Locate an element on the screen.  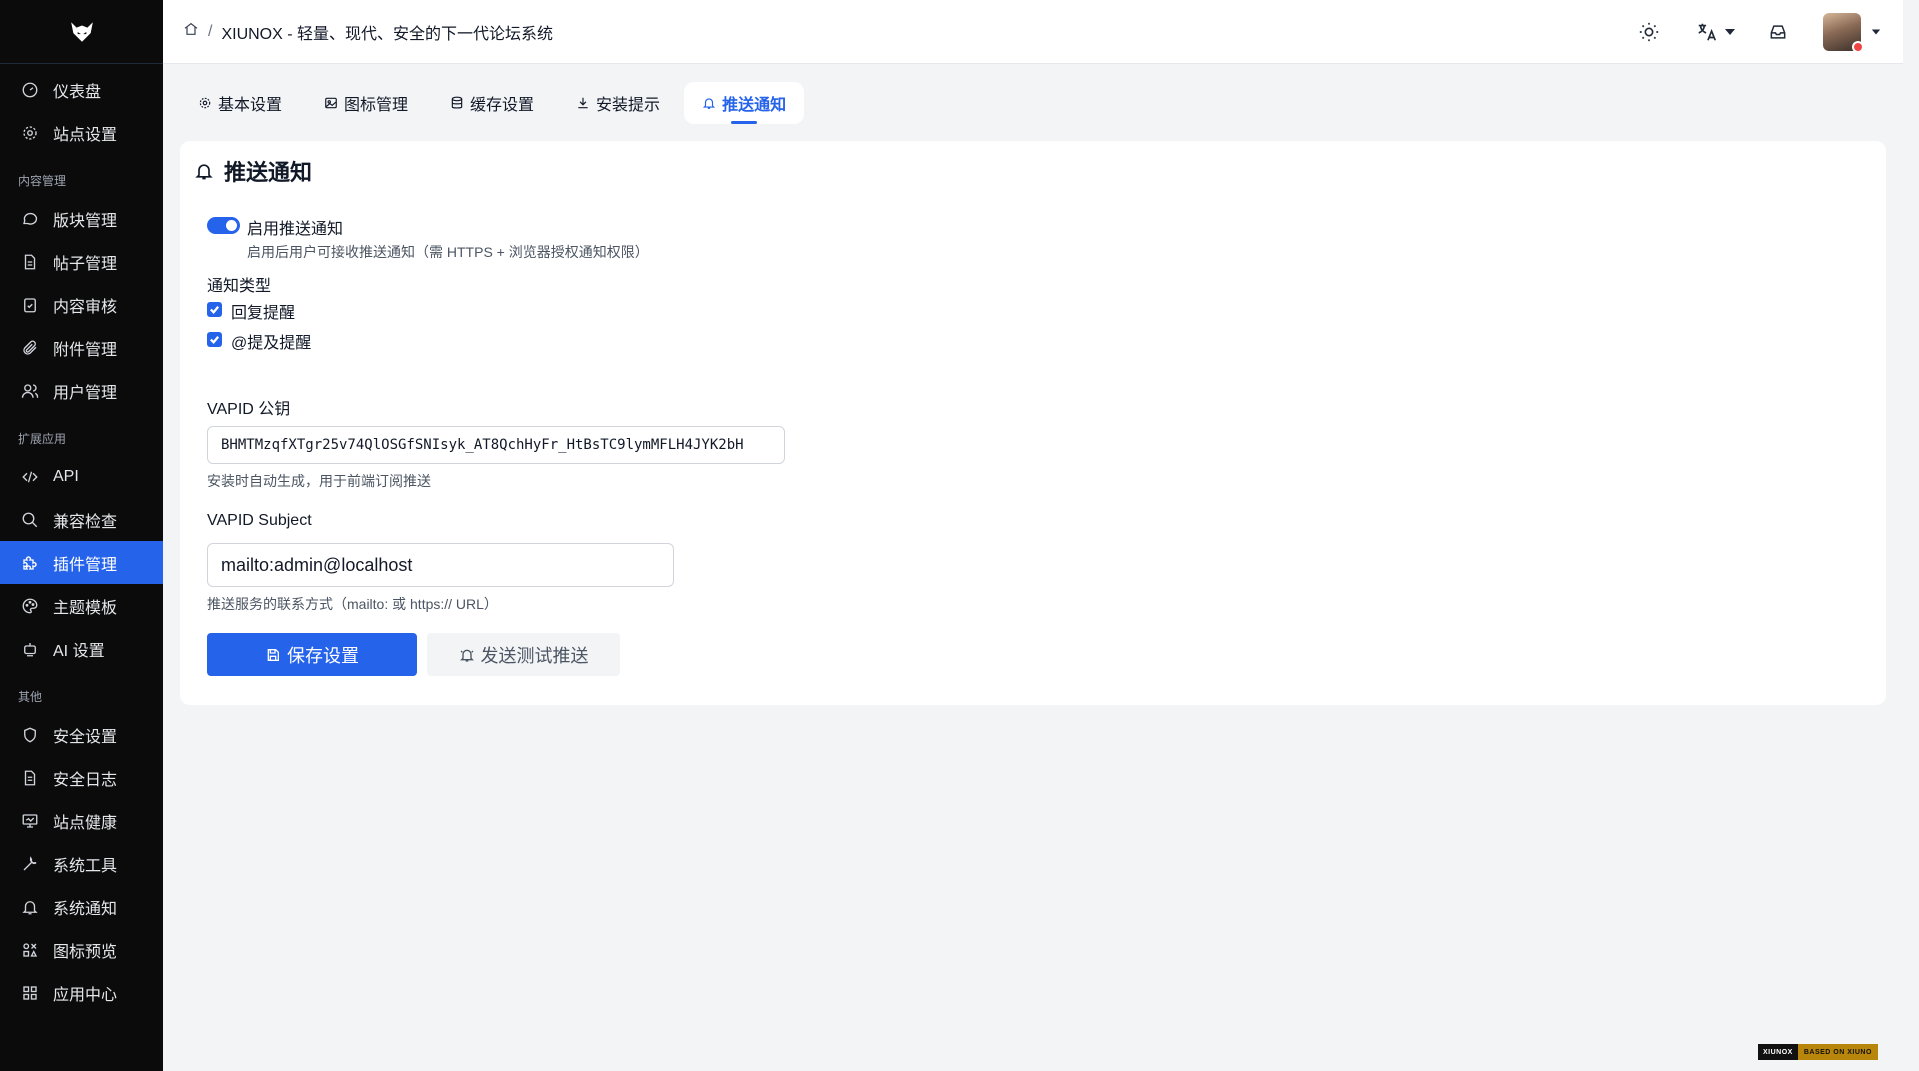
save-settings-label: 保存设置 is located at coordinates (323, 655).